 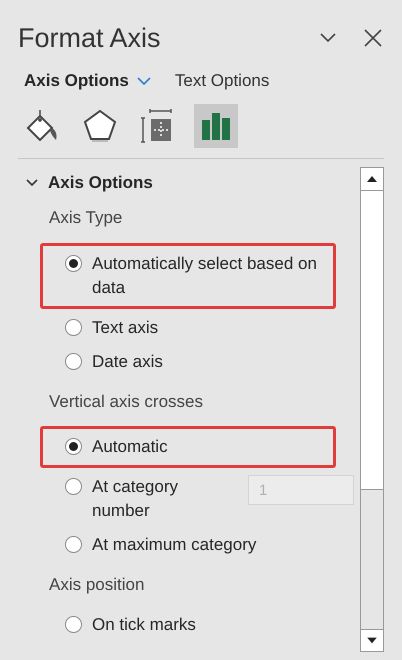 What do you see at coordinates (97, 585) in the screenshot?
I see `group-label: Axis position` at bounding box center [97, 585].